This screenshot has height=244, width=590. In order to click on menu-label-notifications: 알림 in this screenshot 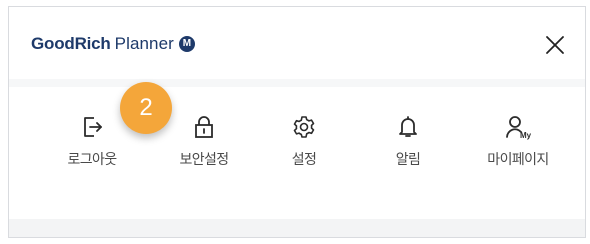, I will do `click(408, 160)`.